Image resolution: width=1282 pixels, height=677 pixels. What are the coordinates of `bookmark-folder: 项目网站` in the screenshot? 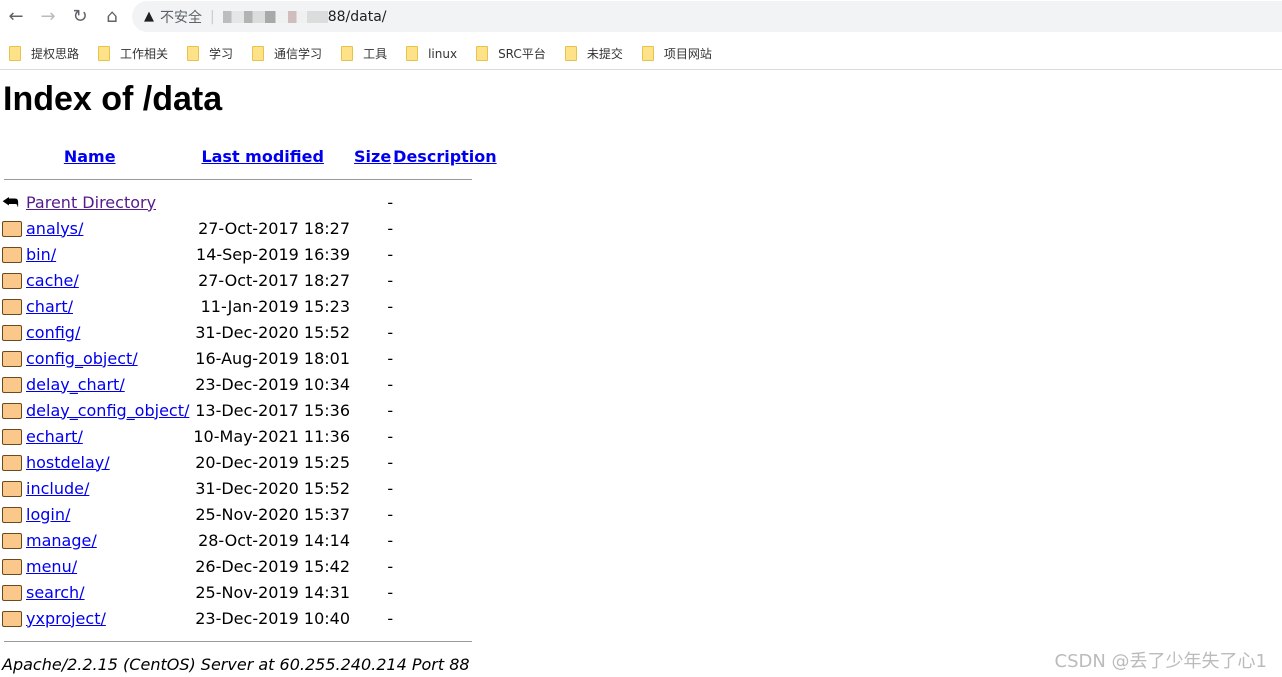 It's located at (676, 53).